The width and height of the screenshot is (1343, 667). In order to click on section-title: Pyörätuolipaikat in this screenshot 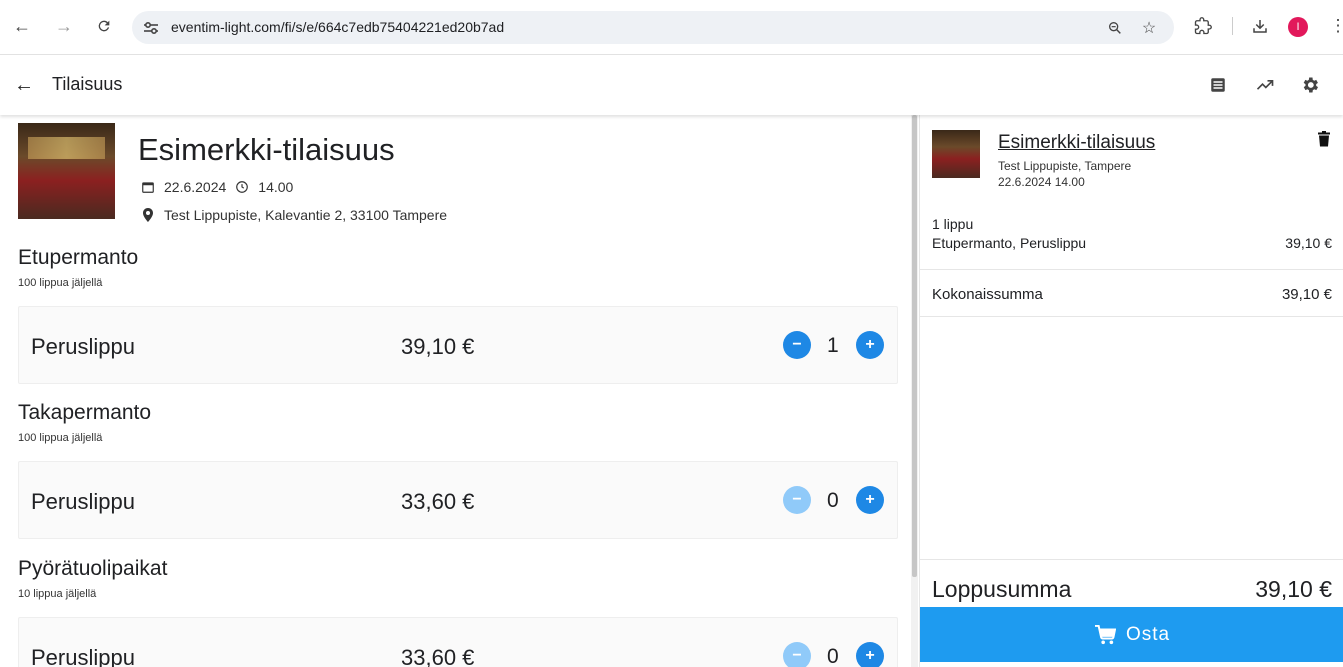, I will do `click(93, 568)`.